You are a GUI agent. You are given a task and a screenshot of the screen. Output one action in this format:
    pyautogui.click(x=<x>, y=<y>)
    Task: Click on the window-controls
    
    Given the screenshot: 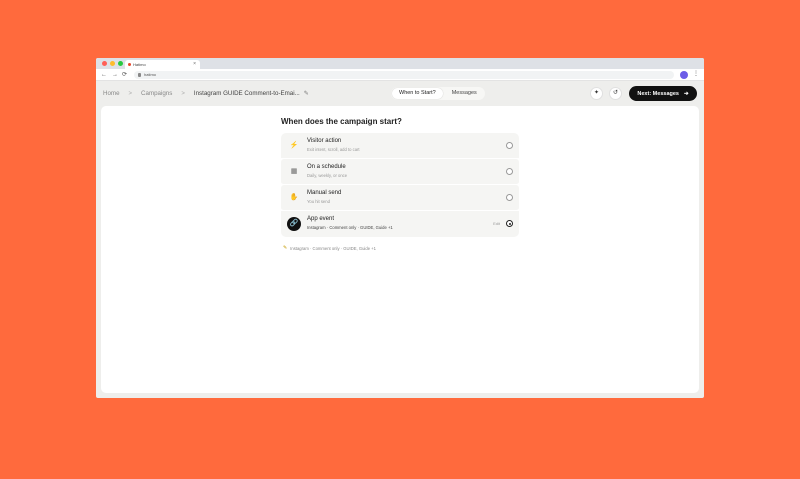 What is the action you would take?
    pyautogui.click(x=112, y=63)
    